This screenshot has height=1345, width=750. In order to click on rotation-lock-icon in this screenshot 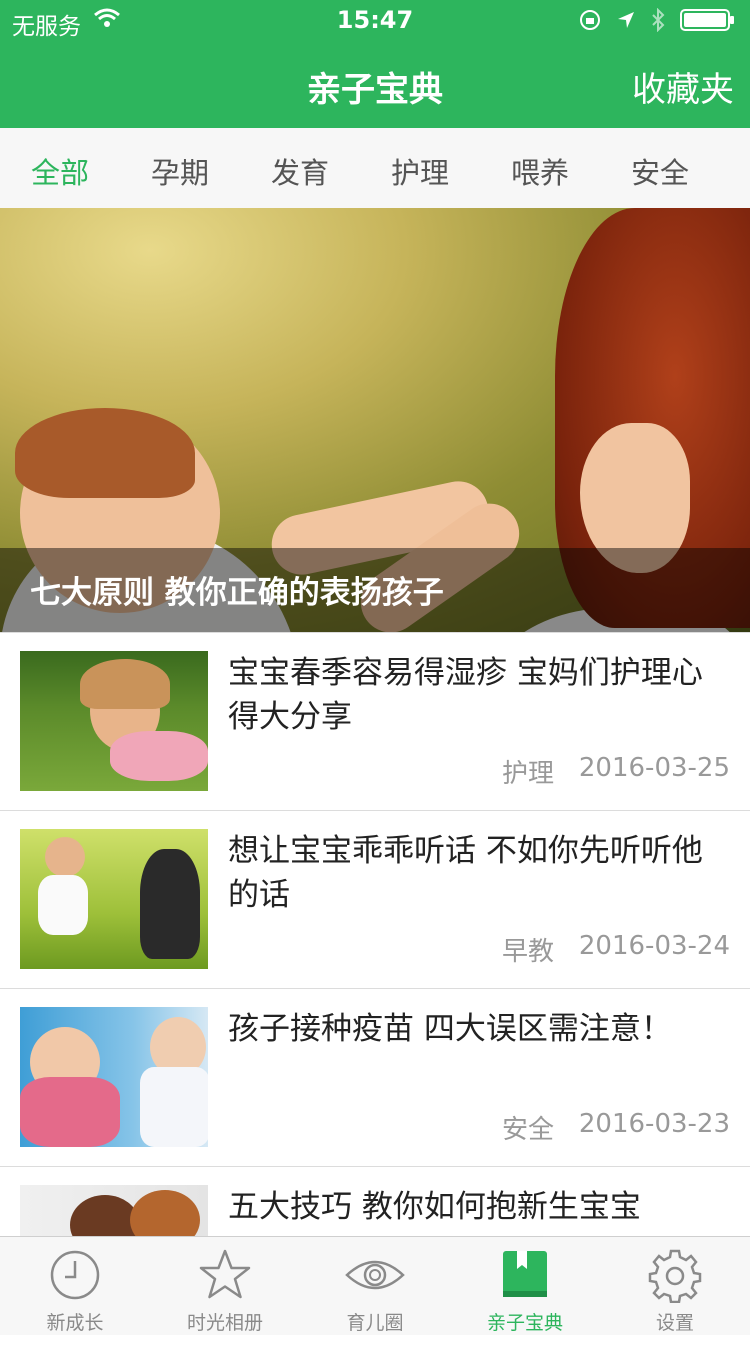, I will do `click(590, 20)`.